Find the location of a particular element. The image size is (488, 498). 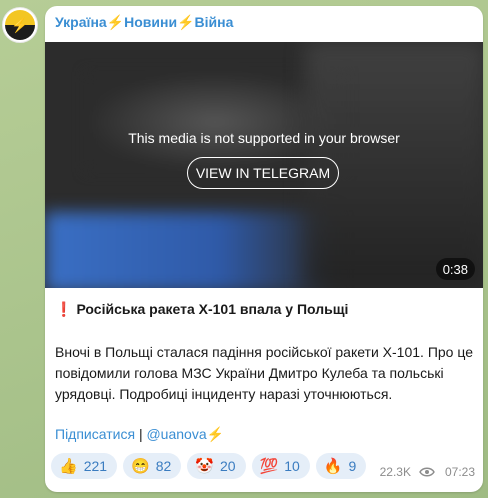

reaction-fire: 🔥 9 is located at coordinates (341, 466).